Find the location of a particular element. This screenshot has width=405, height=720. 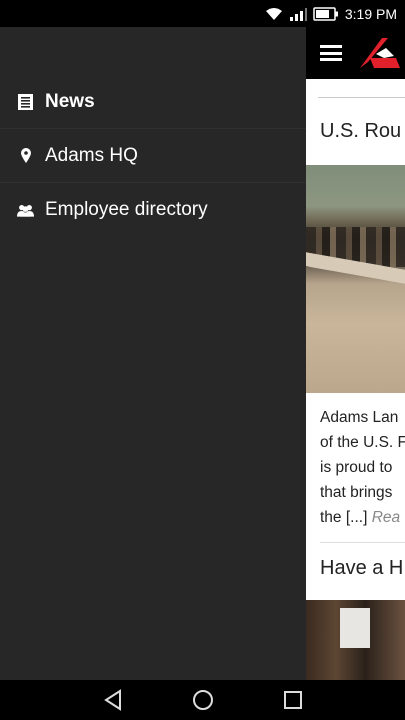

drawer-item-label: News is located at coordinates (70, 101).